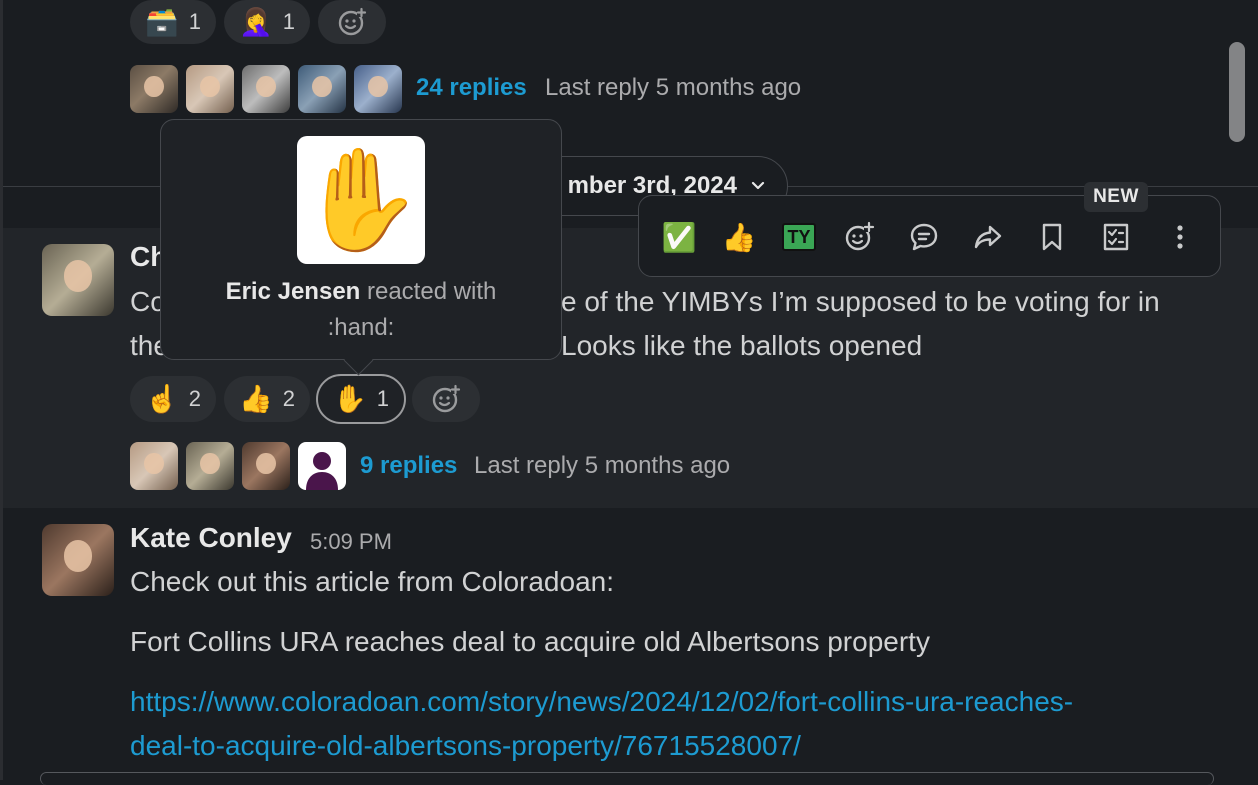 This screenshot has height=785, width=1258. I want to click on save-for-later-button, so click(1052, 237).